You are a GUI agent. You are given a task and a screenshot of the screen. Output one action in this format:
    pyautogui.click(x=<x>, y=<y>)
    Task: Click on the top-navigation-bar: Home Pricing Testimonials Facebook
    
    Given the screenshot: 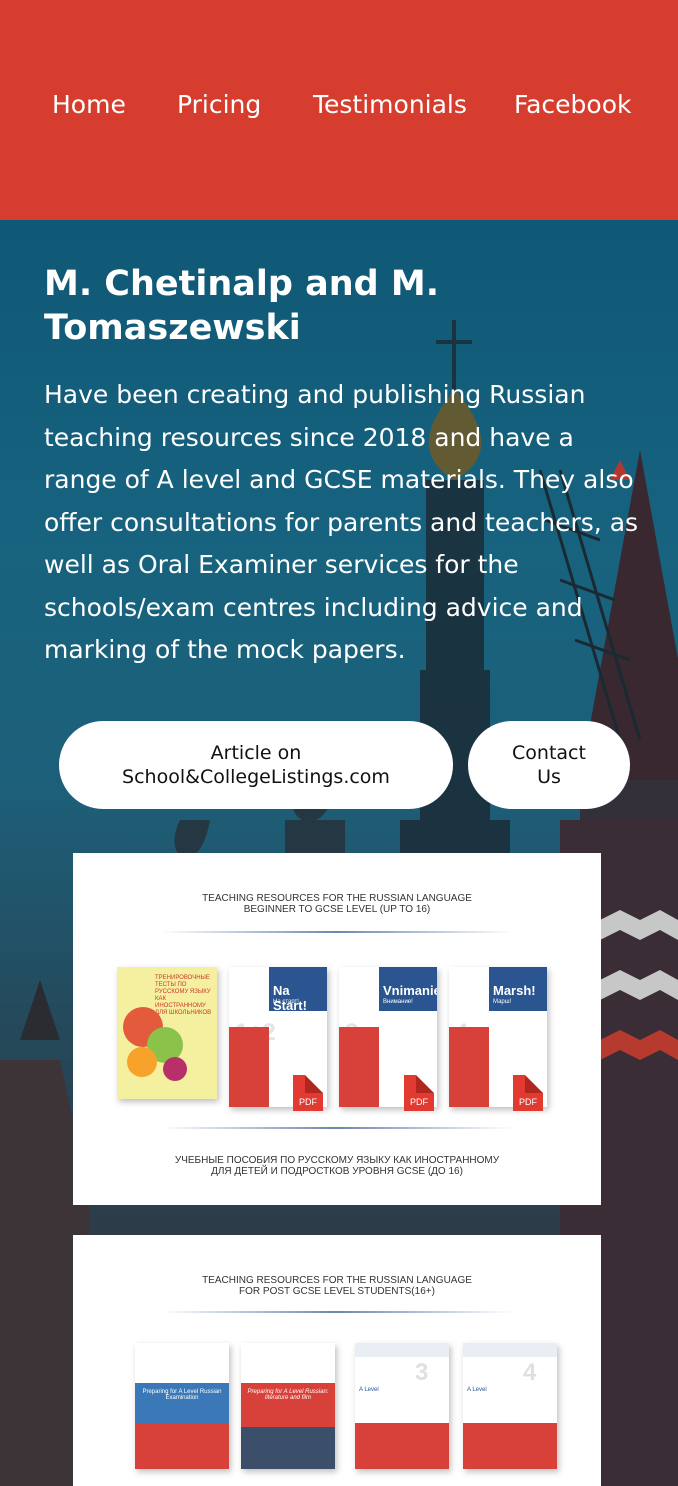 What is the action you would take?
    pyautogui.click(x=339, y=110)
    